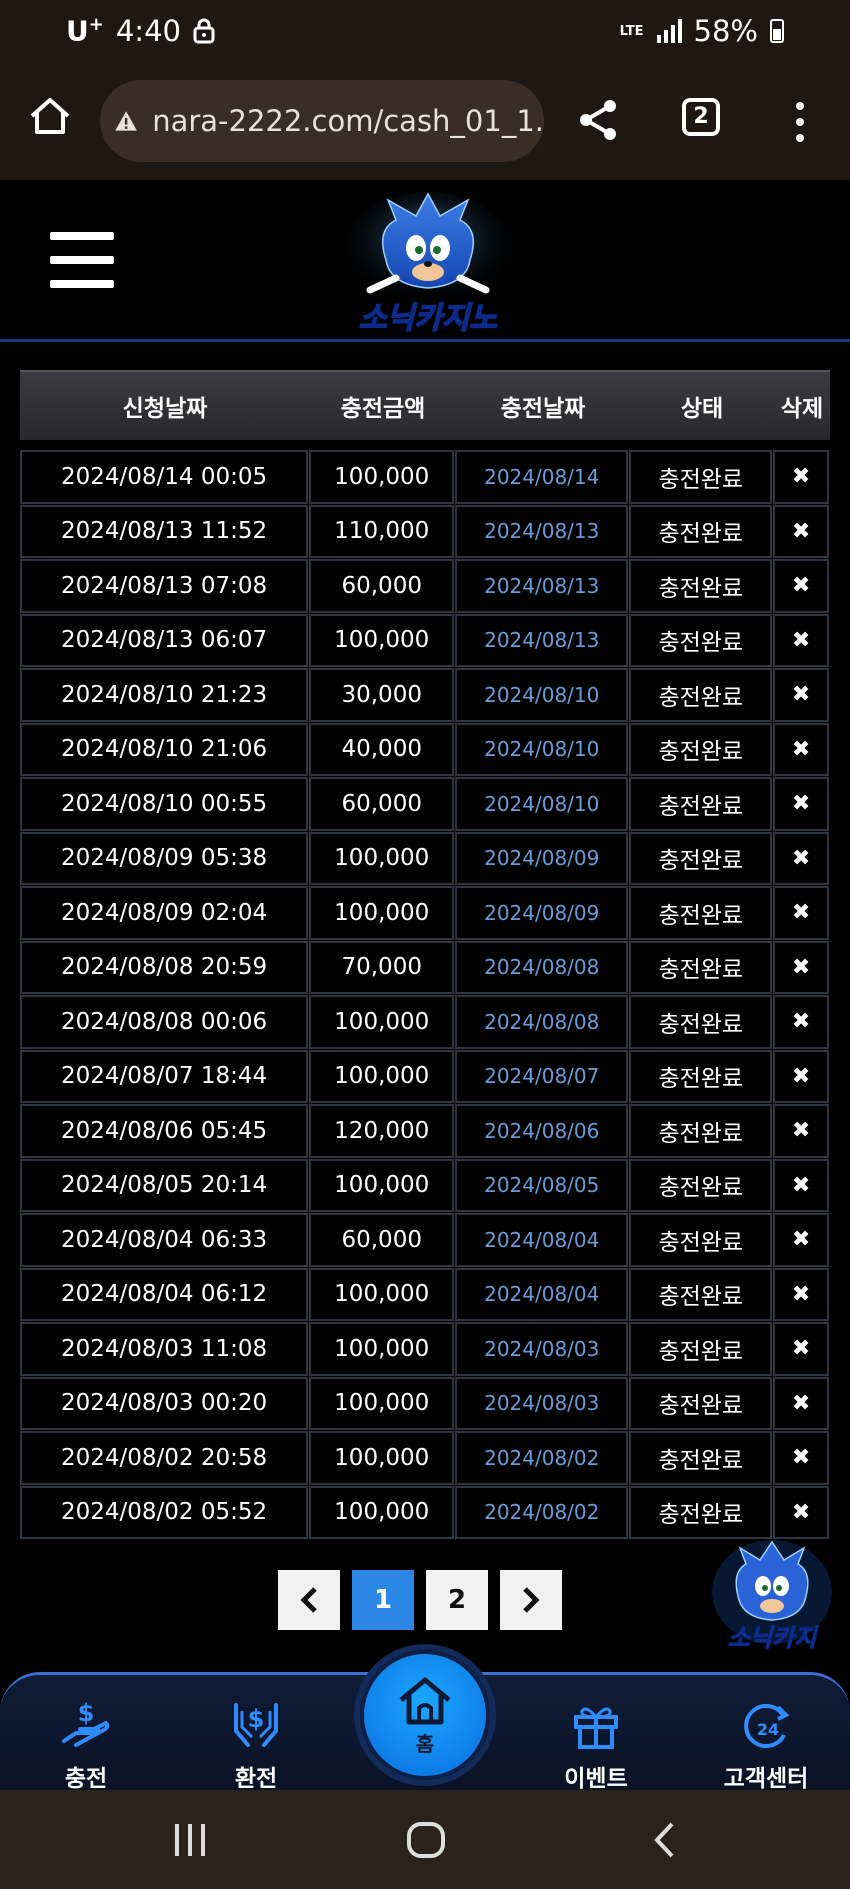 The image size is (850, 1889). I want to click on cell-charge-amount: 120,000, so click(382, 1131).